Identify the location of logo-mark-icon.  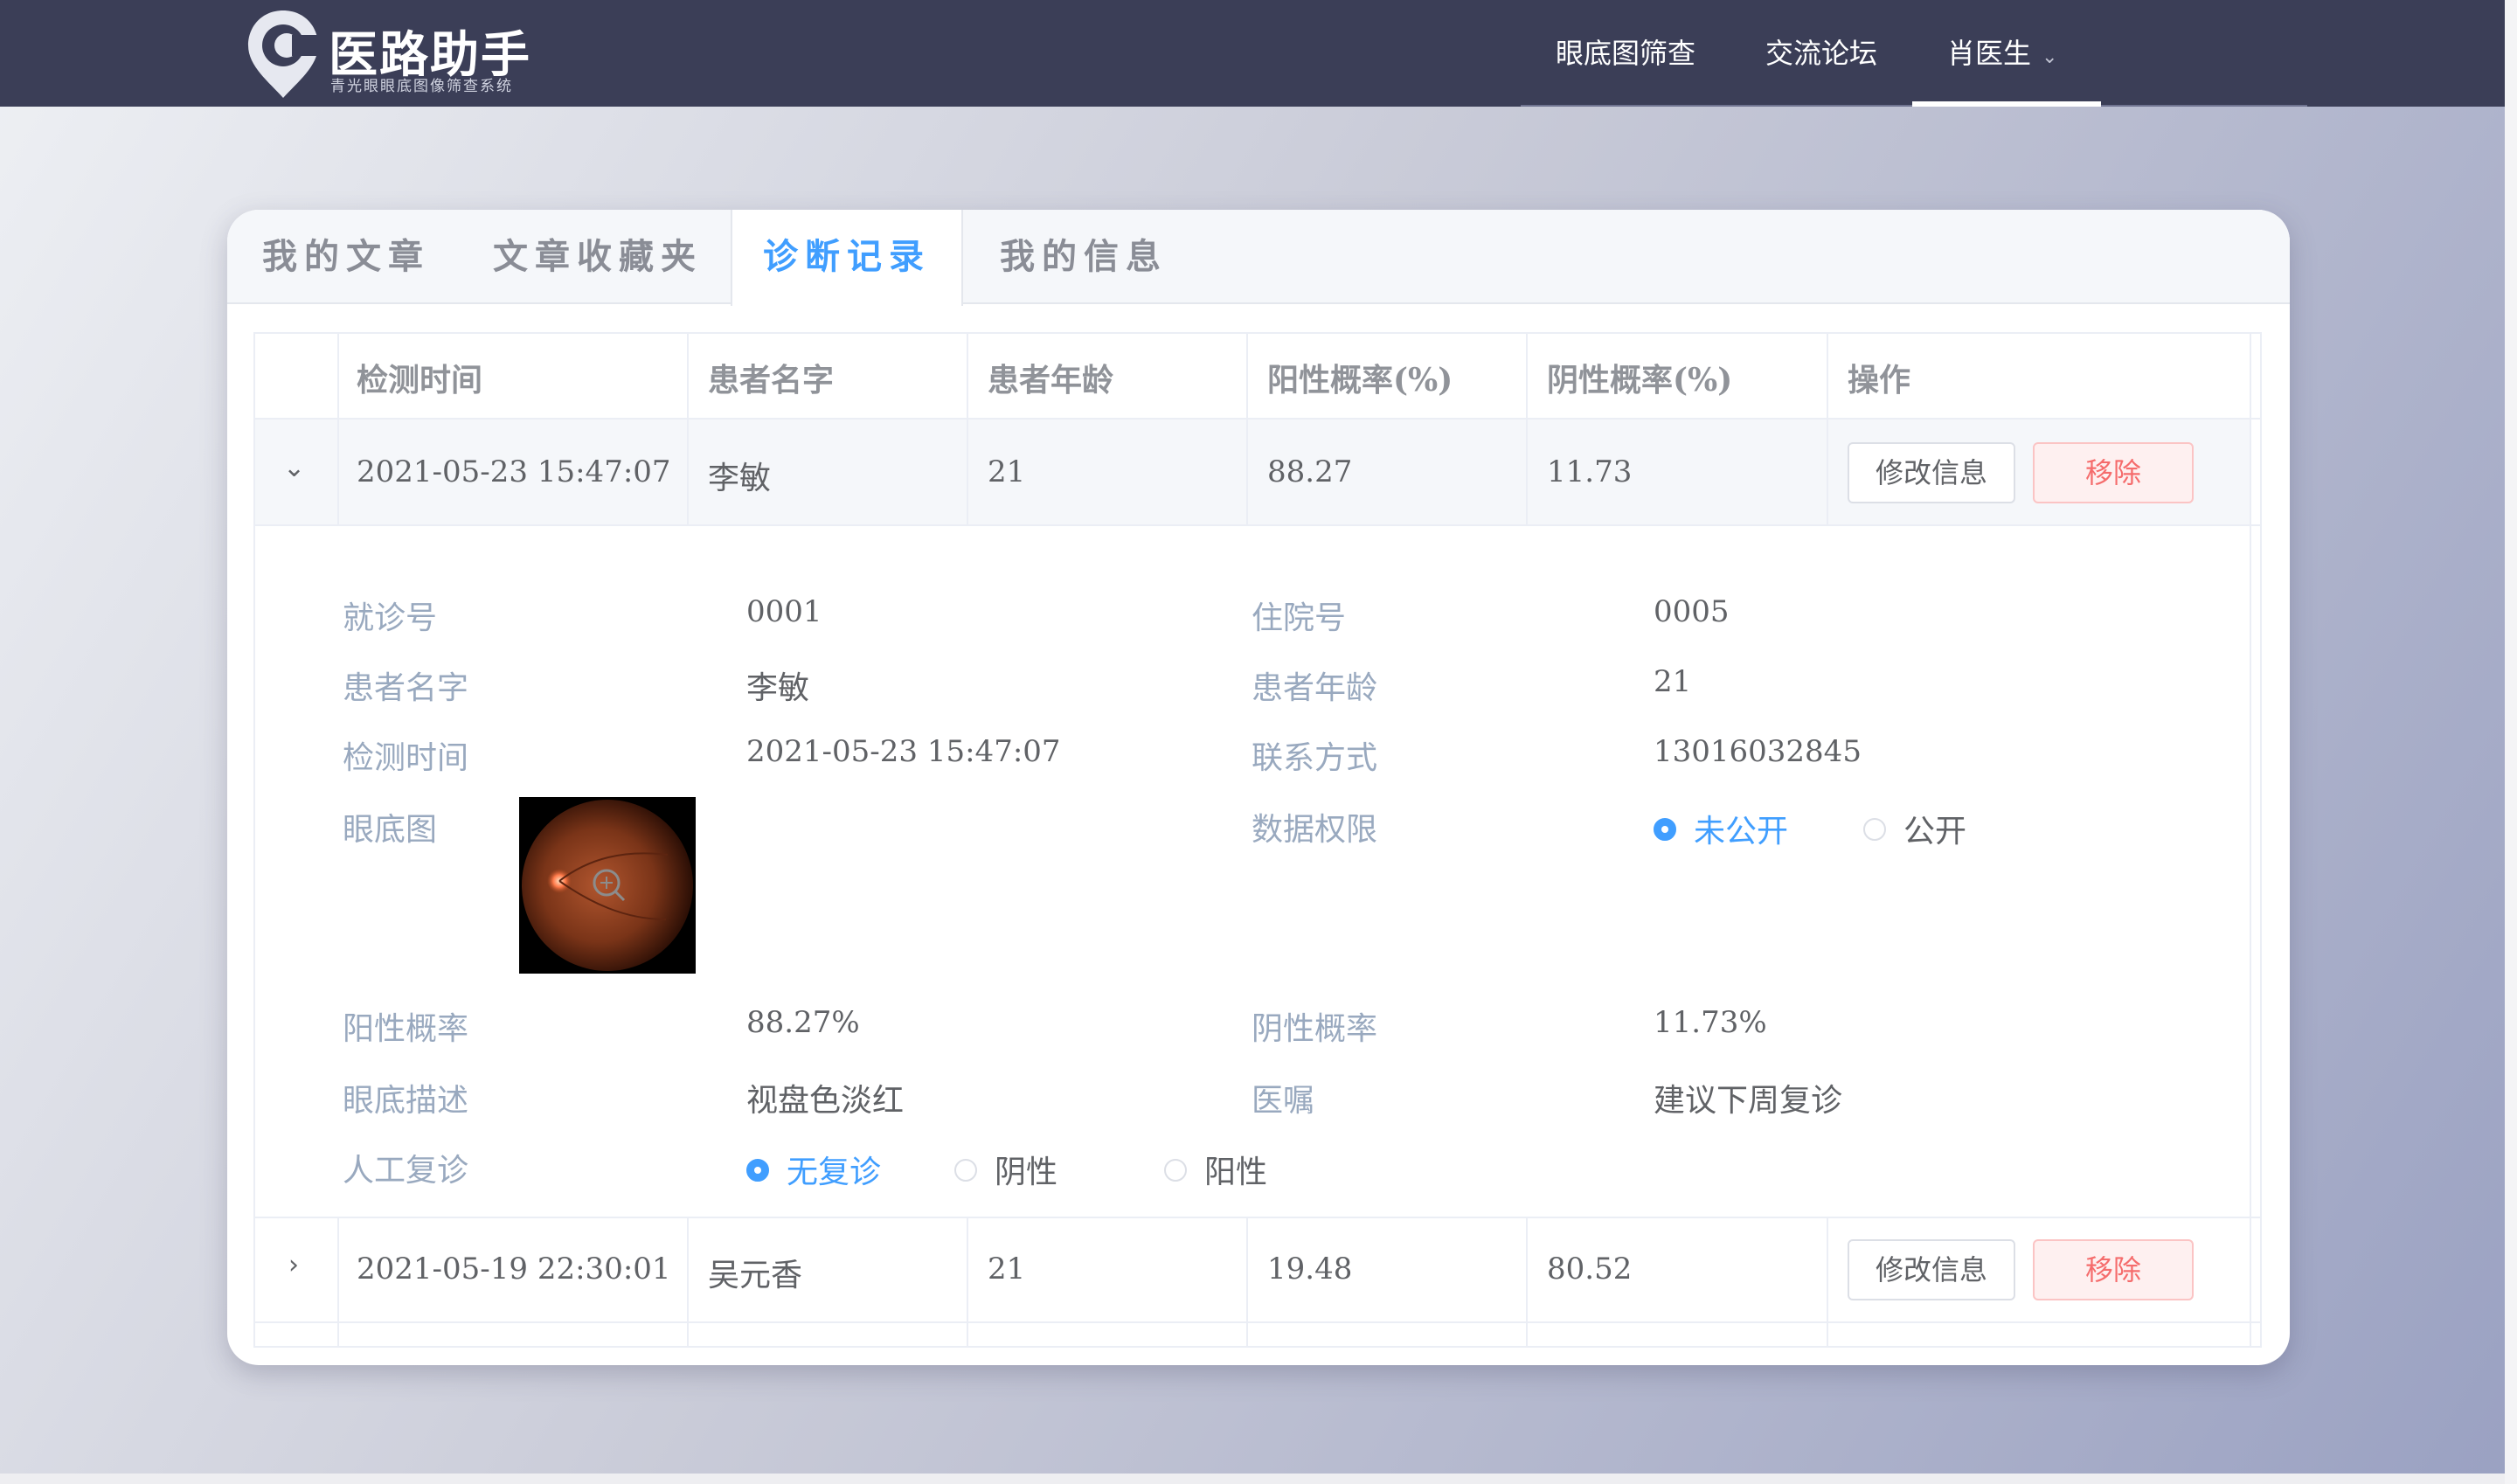
(285, 54).